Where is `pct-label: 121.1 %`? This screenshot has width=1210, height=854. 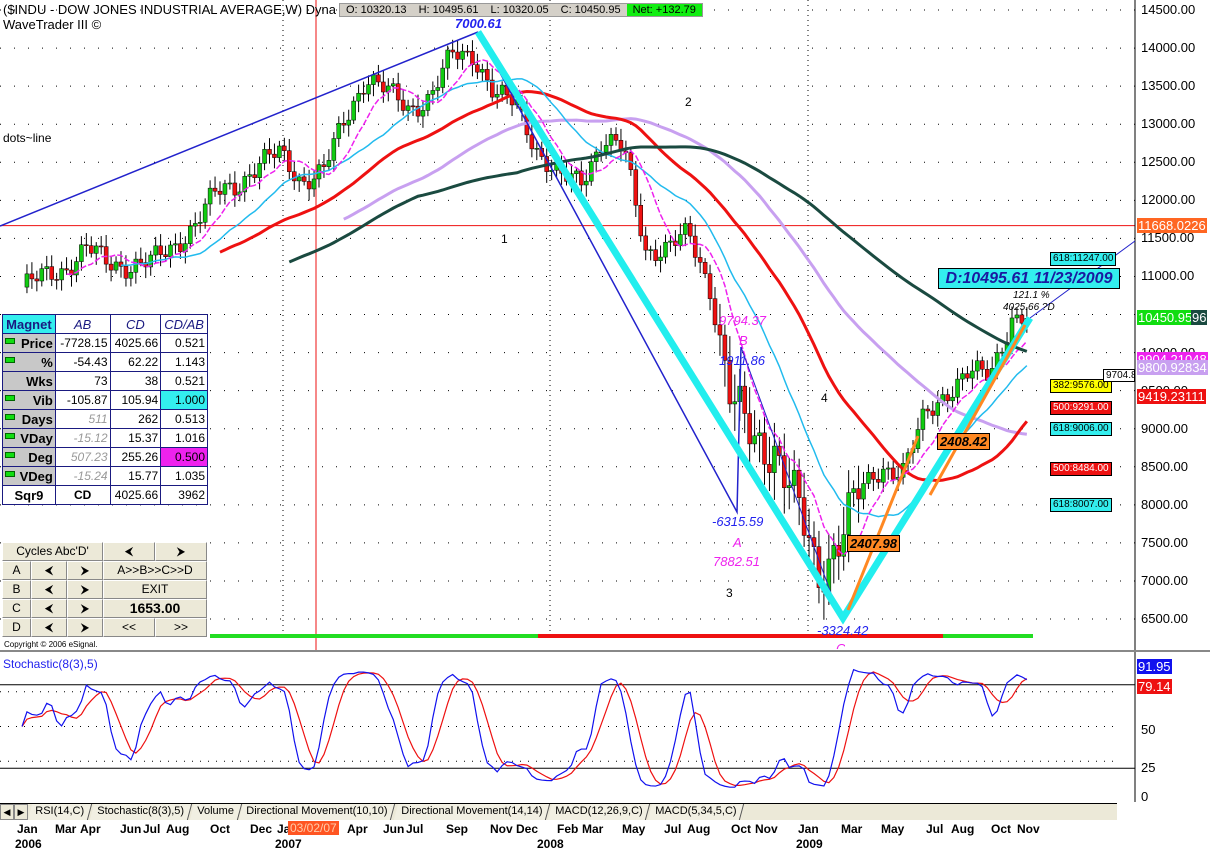 pct-label: 121.1 % is located at coordinates (1031, 295).